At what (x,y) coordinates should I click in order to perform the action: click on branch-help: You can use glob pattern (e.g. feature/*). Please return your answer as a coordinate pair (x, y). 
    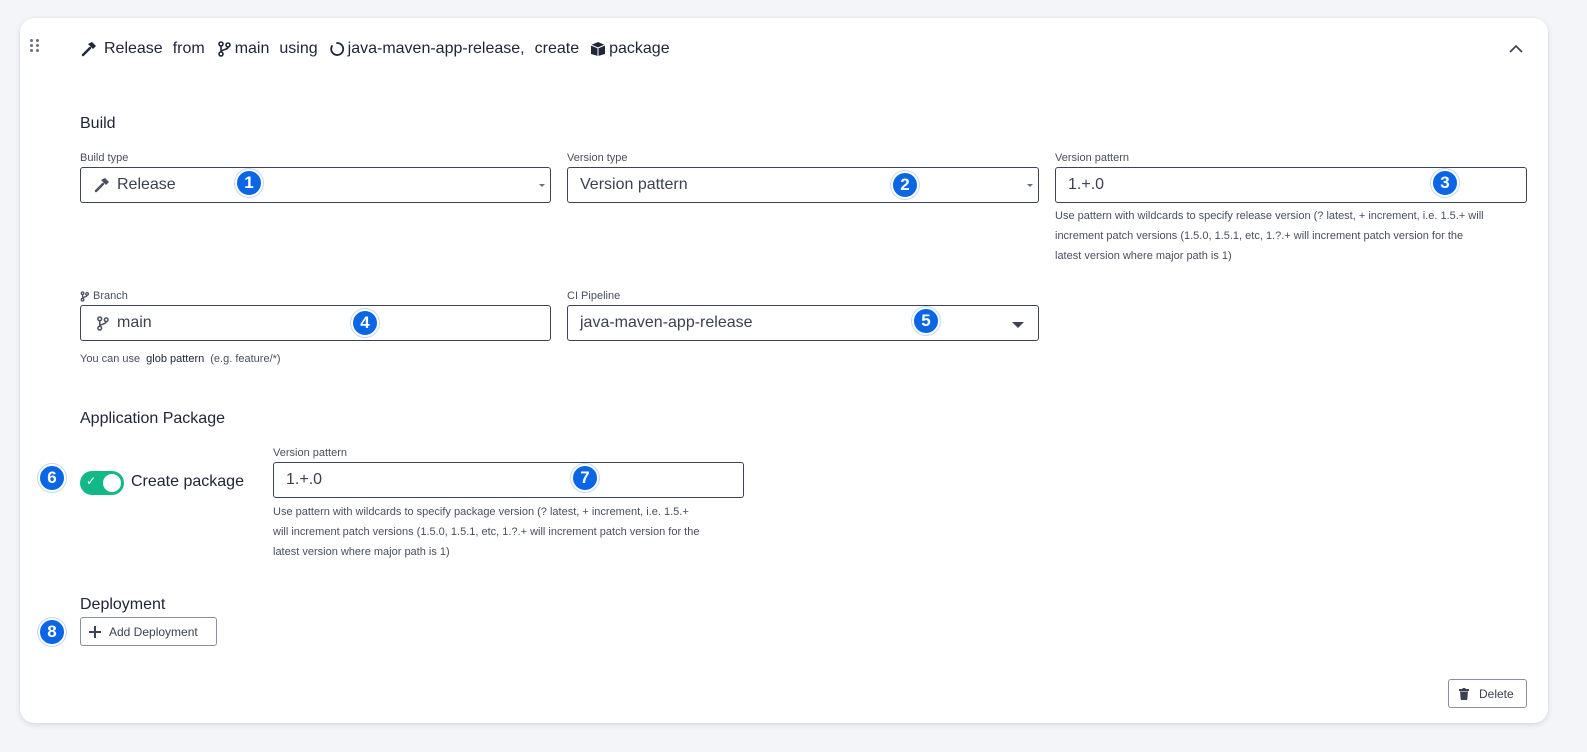
    Looking at the image, I should click on (180, 359).